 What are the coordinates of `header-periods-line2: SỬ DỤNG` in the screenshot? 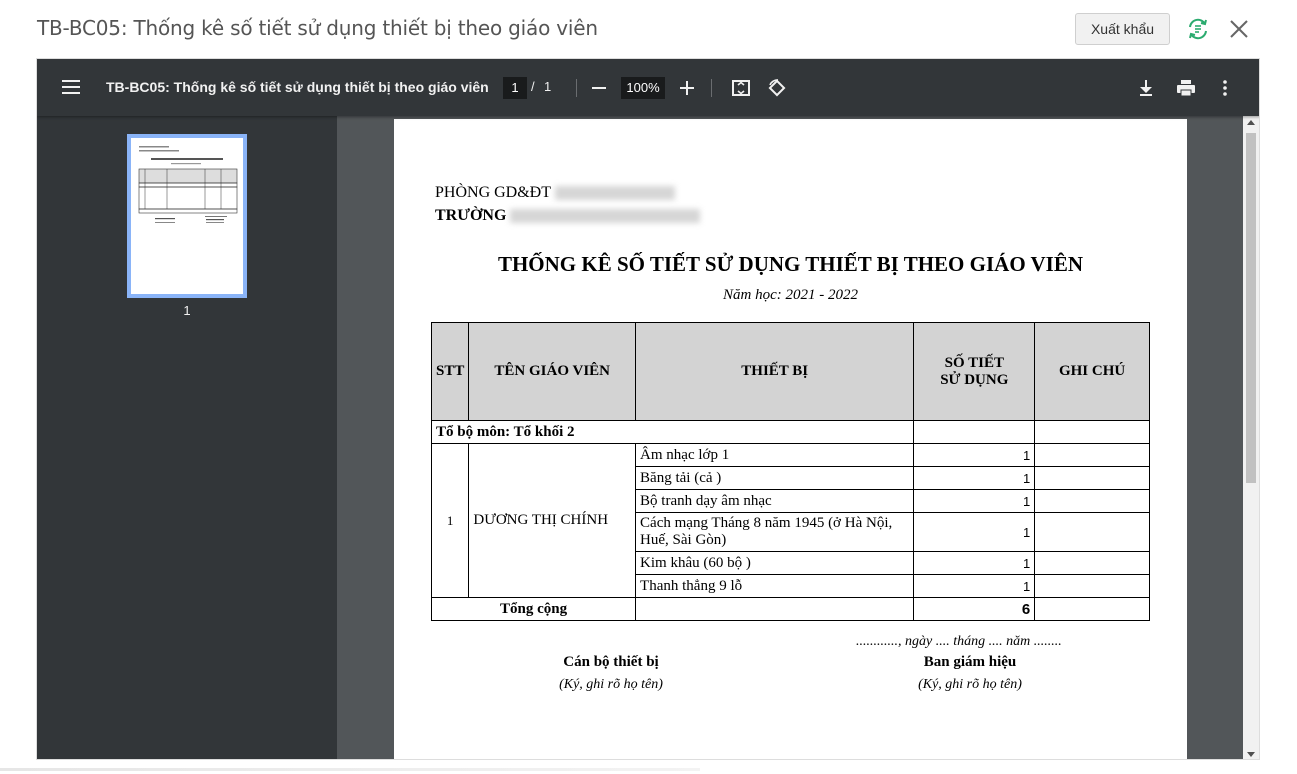 It's located at (974, 379).